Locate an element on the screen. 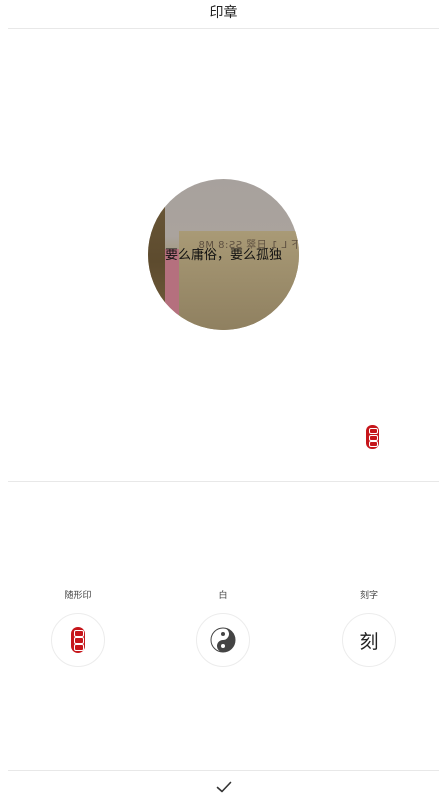  yin-yang-icon is located at coordinates (223, 640).